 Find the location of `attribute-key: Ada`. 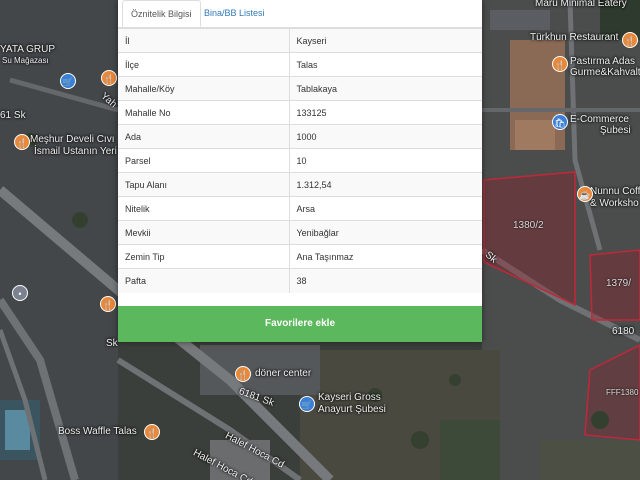

attribute-key: Ada is located at coordinates (204, 136).